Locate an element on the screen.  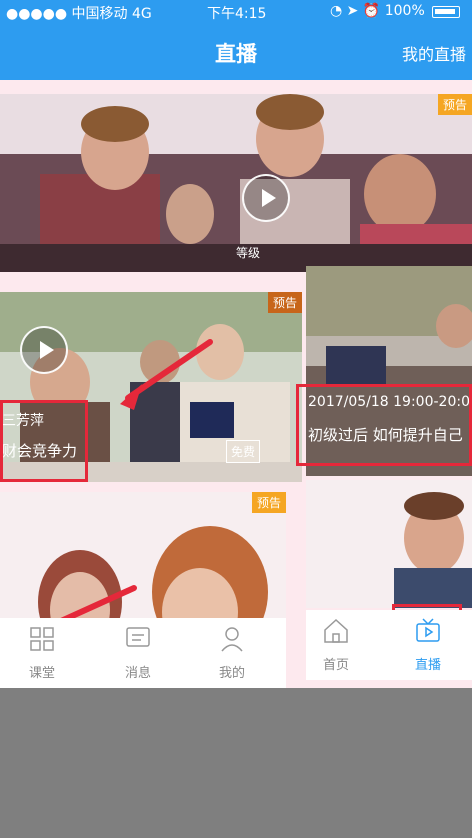
status-bar: ●●●●● 中国移动 4G 下午4:15 ◔ ➤ ⏰ 100% is located at coordinates (236, 12).